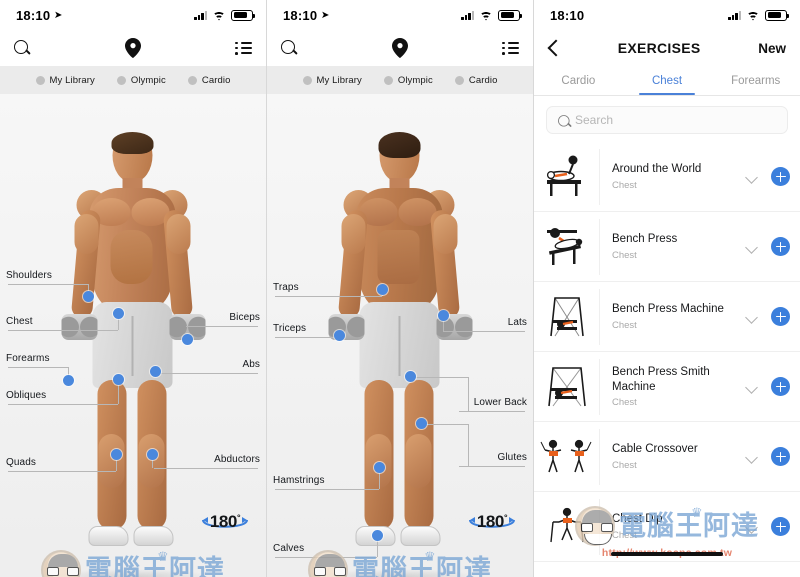  What do you see at coordinates (567, 246) in the screenshot?
I see `barbell-bench-press-icon` at bounding box center [567, 246].